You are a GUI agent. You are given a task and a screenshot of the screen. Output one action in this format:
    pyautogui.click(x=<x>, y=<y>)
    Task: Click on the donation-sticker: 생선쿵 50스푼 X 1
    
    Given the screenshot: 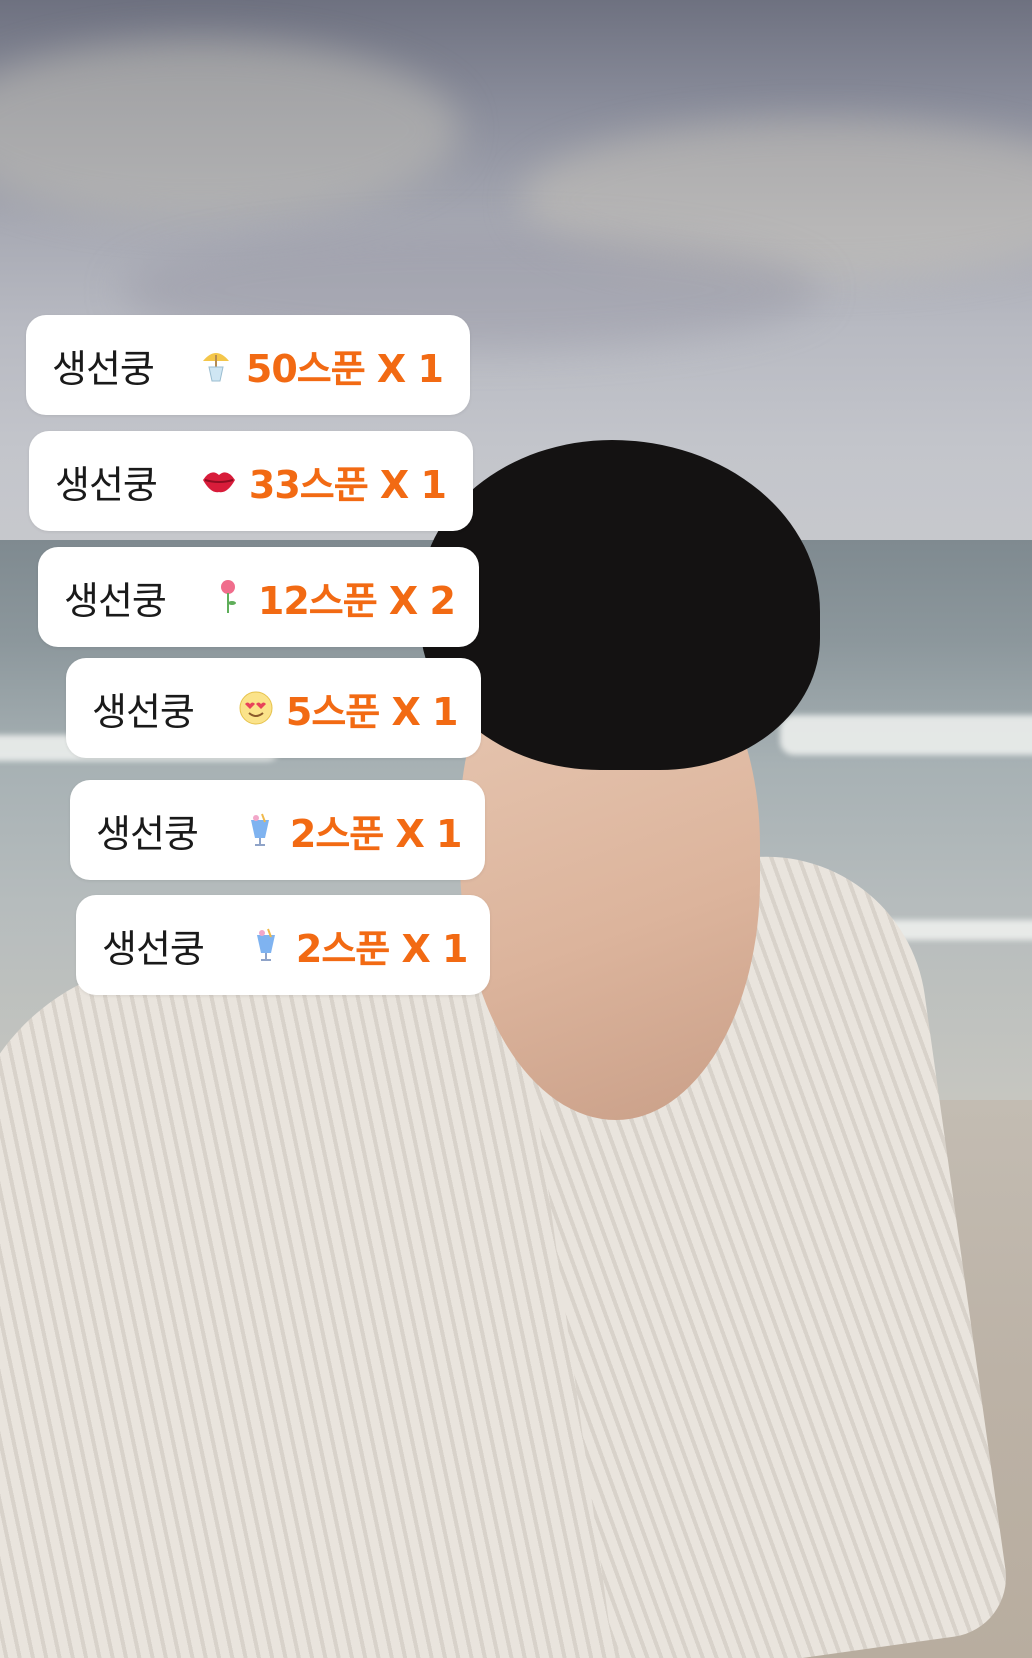 What is the action you would take?
    pyautogui.click(x=248, y=365)
    